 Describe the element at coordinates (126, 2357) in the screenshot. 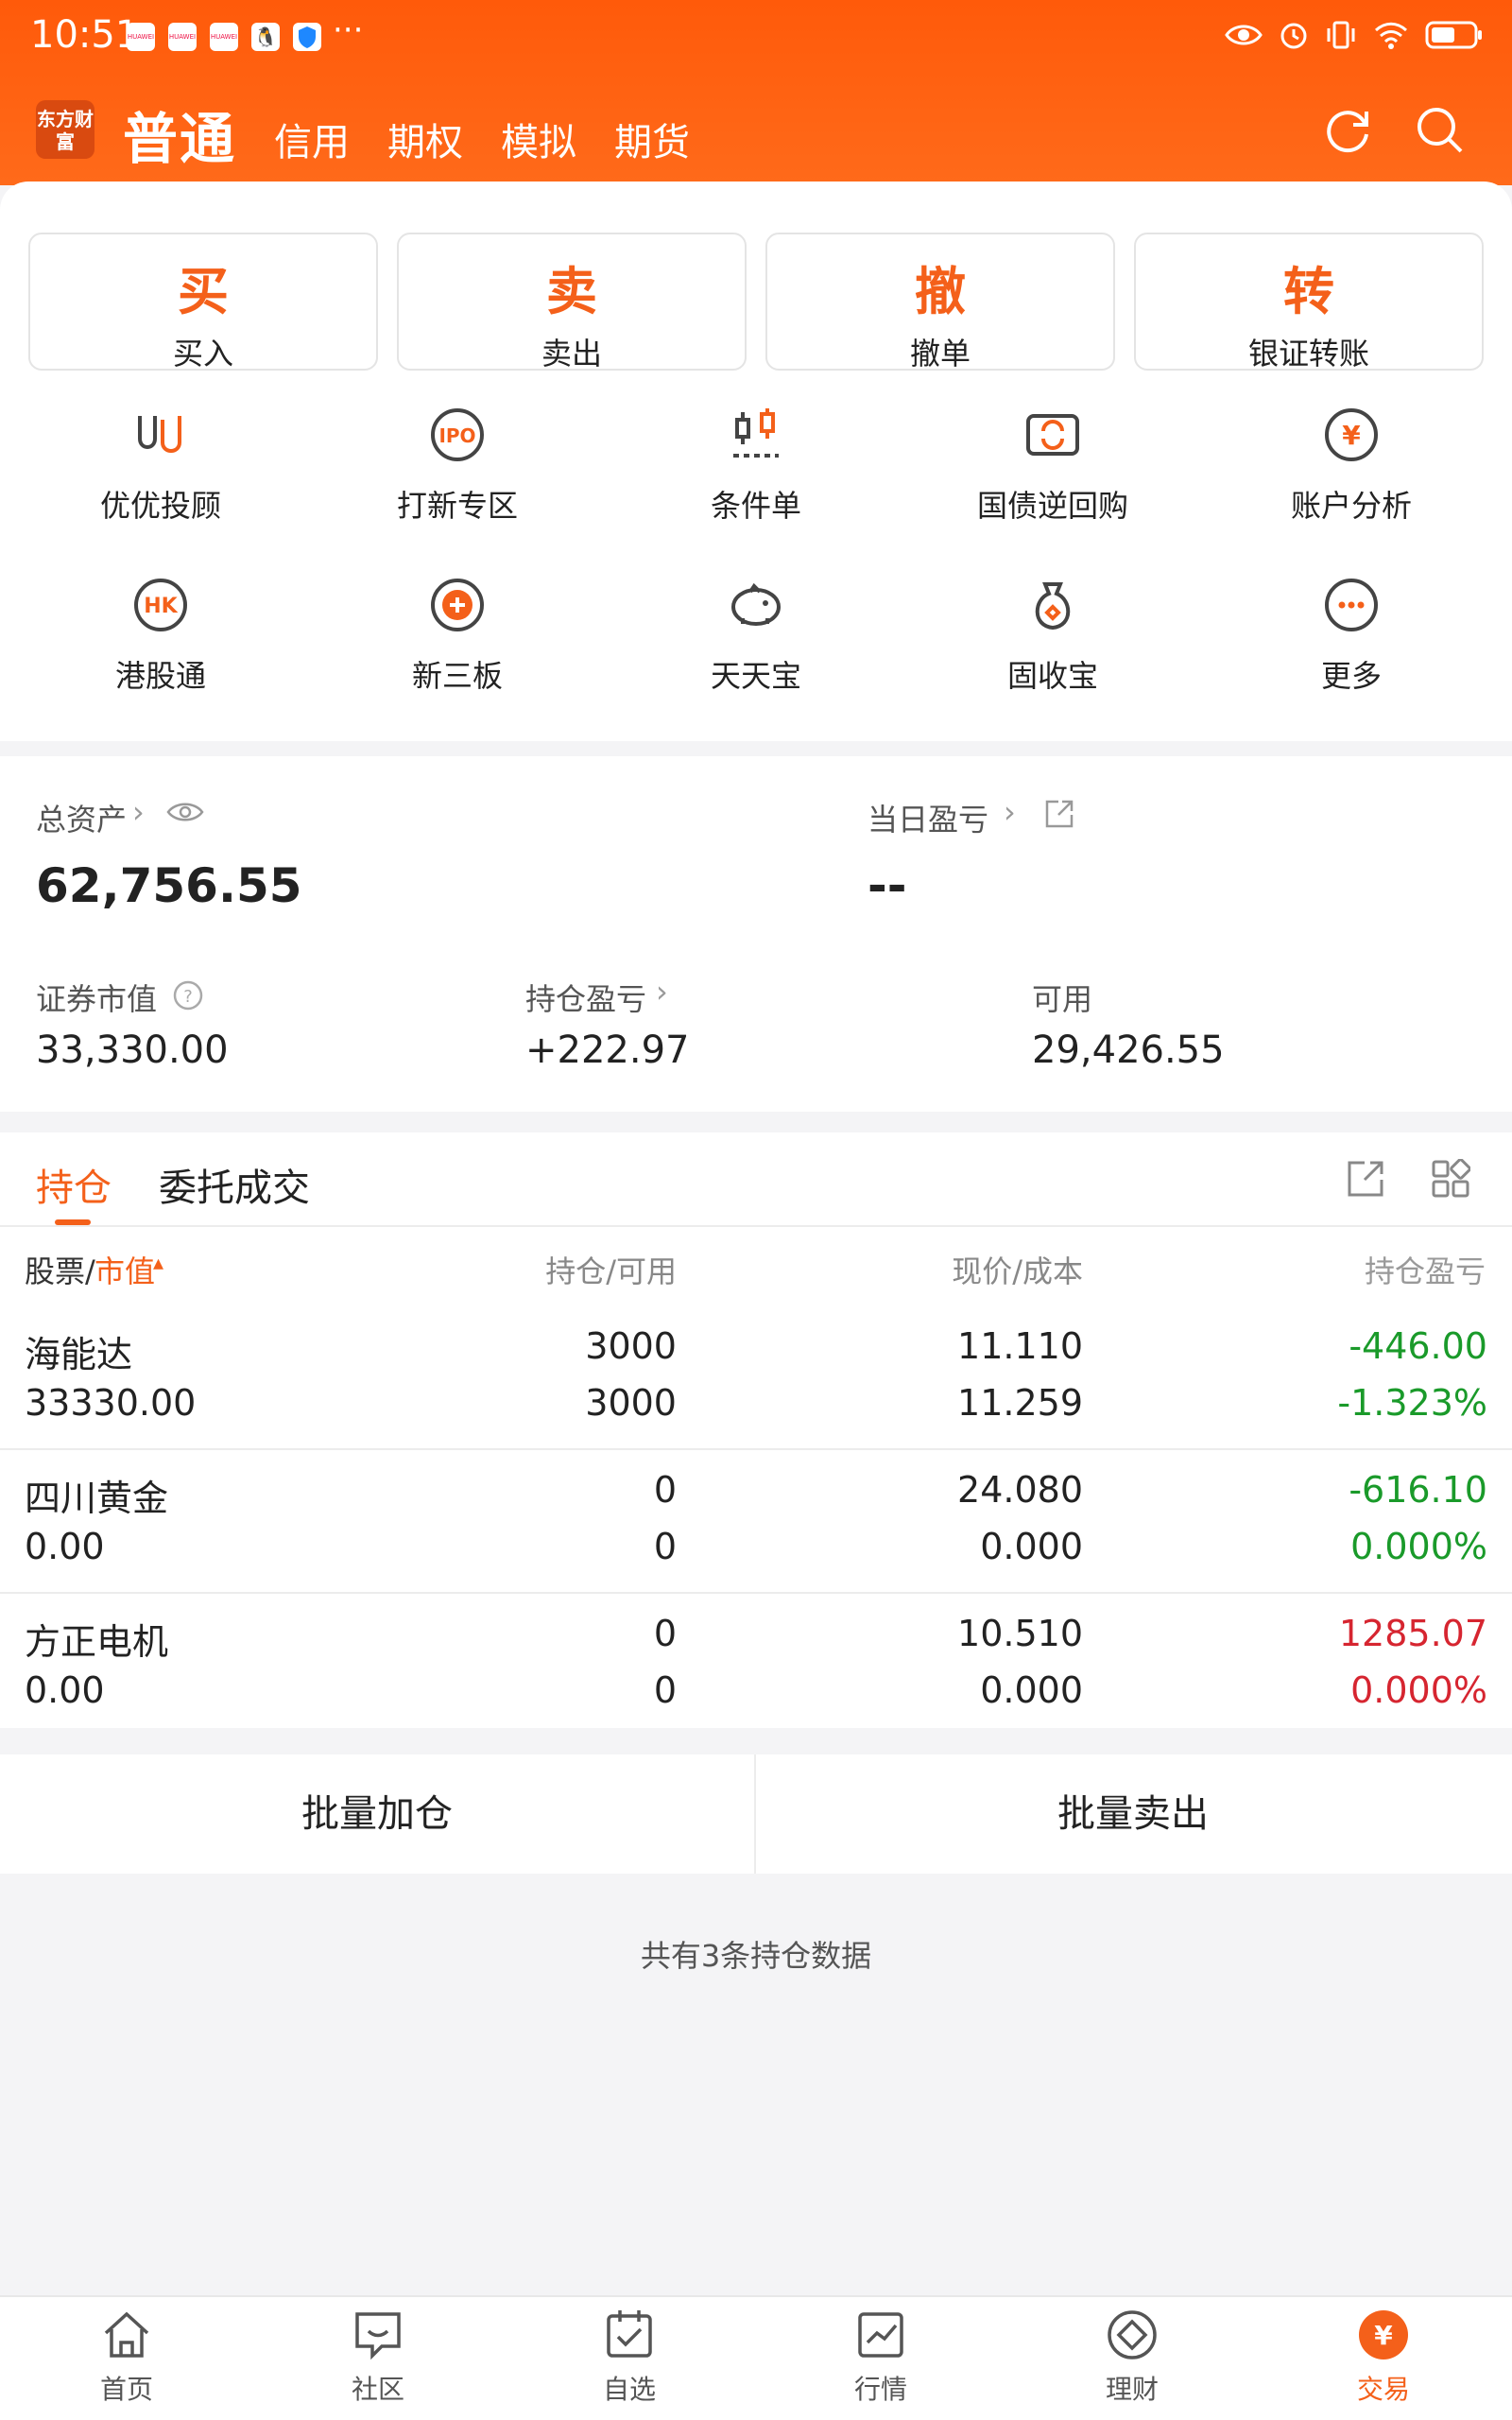

I see `tabbar-home: 首页` at that location.